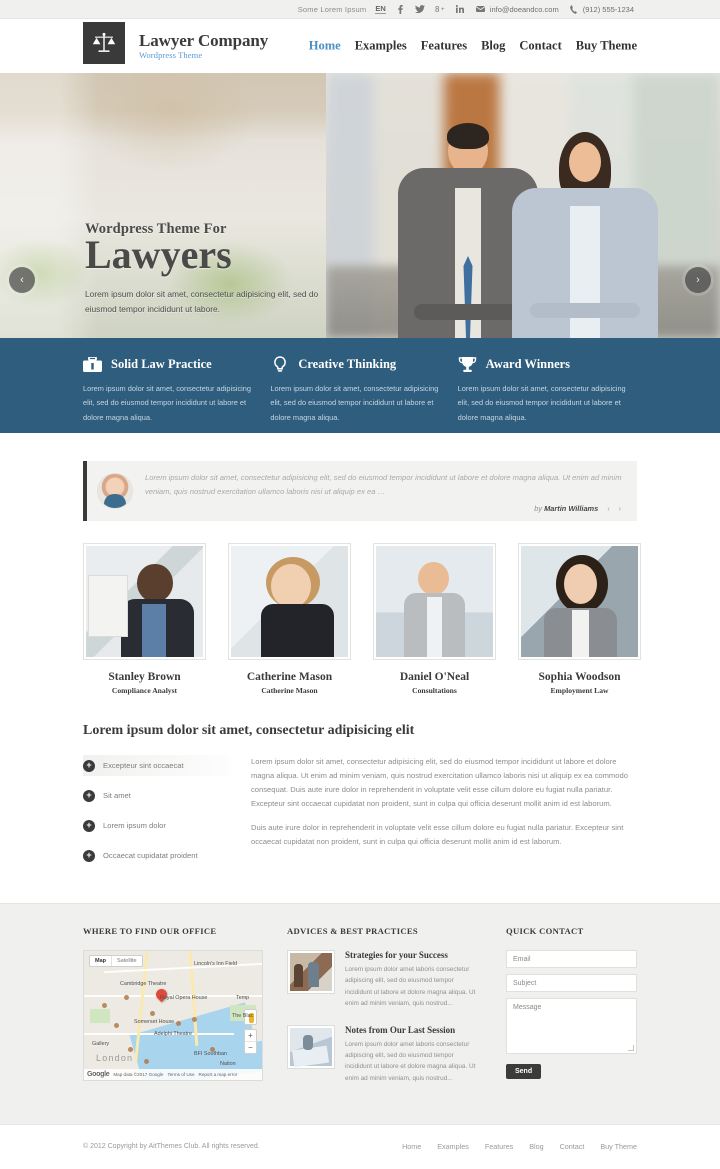  I want to click on subject-field: Subject, so click(571, 983).